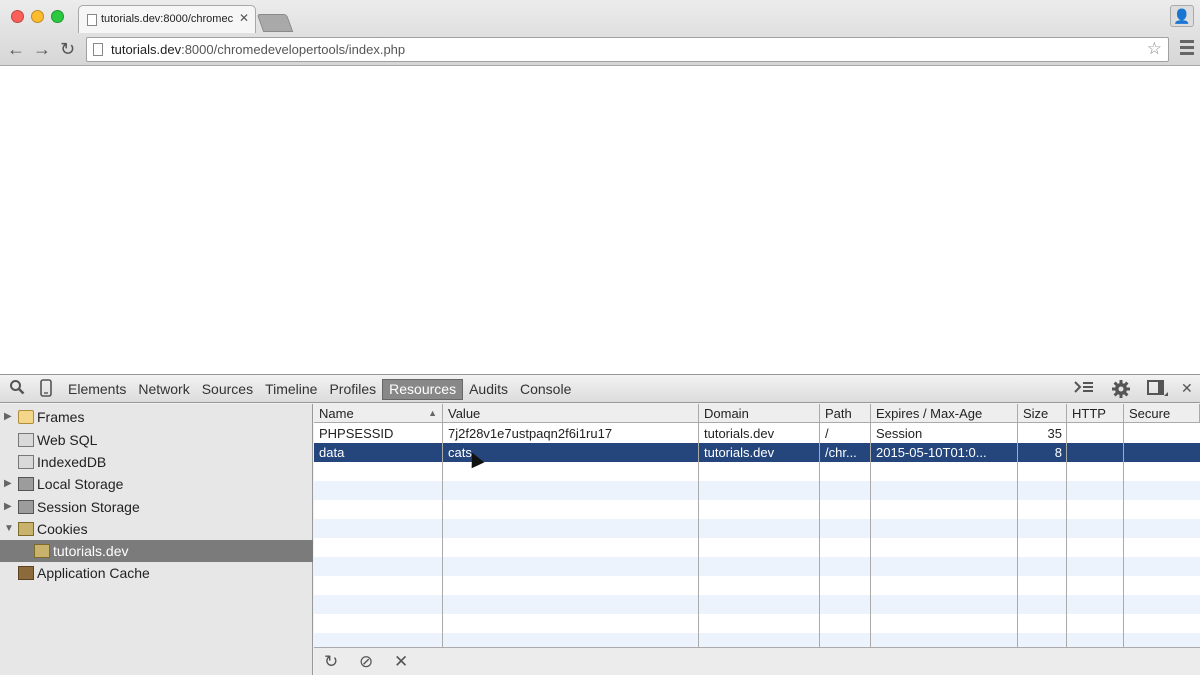 The image size is (1200, 675). Describe the element at coordinates (156, 417) in the screenshot. I see `sidebar-item-frames: ▶ Frames` at that location.